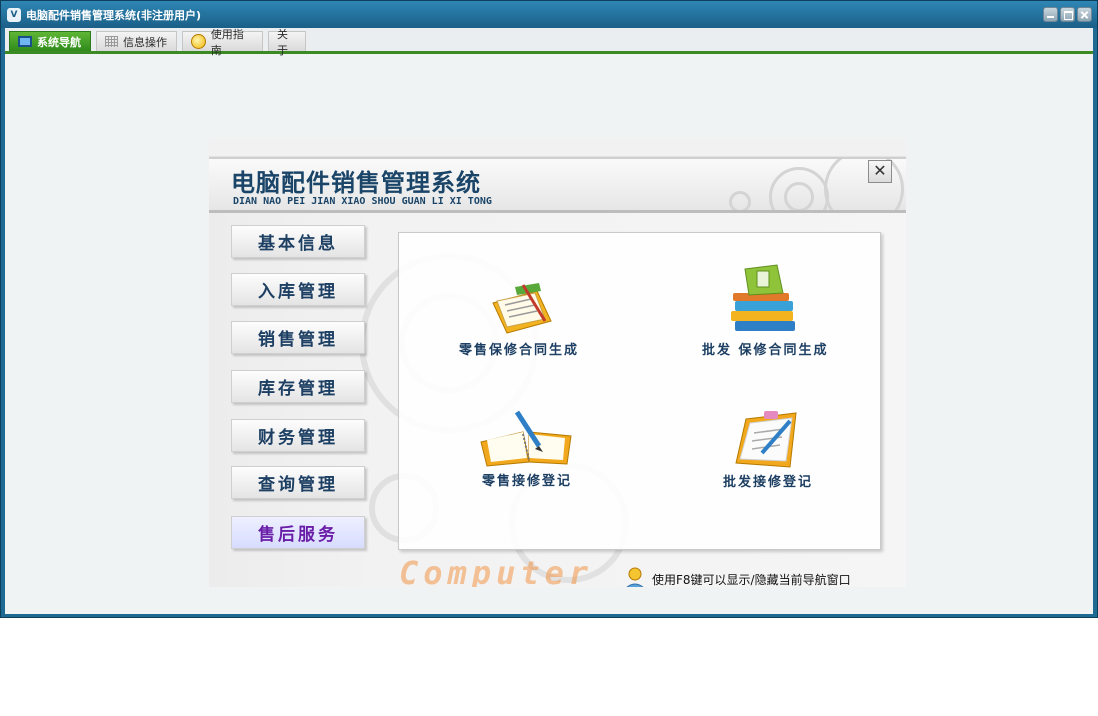 The image size is (1098, 716). What do you see at coordinates (549, 14) in the screenshot?
I see `title-bar: V 电脑配件销售管理系统(非注册用户)` at bounding box center [549, 14].